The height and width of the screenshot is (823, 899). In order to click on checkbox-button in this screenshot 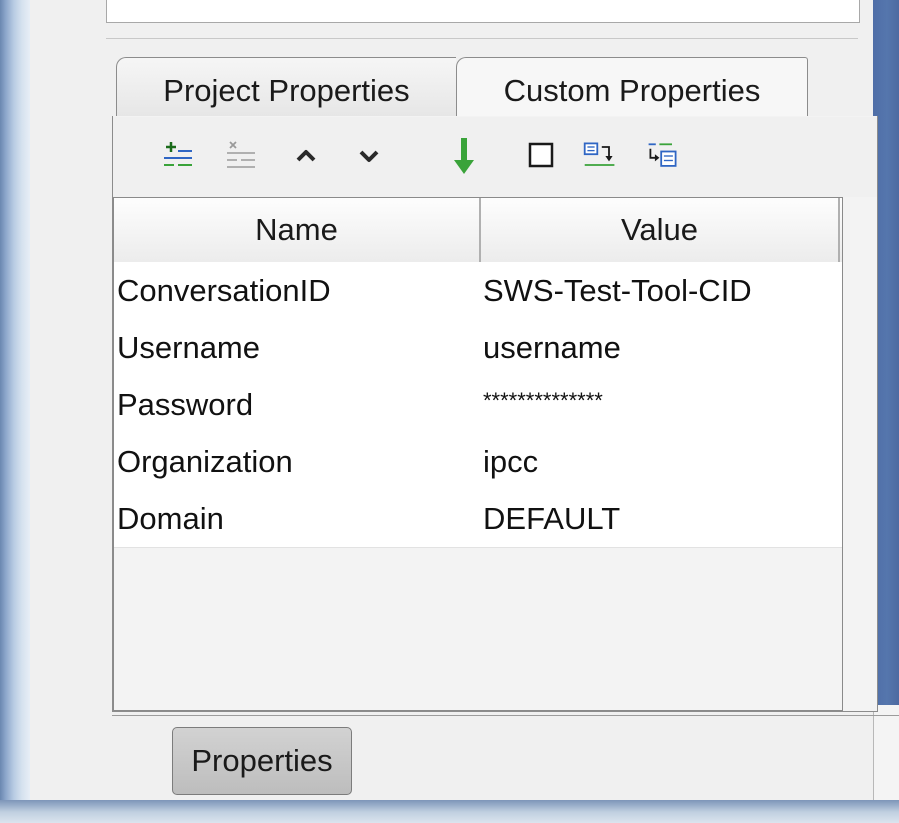, I will do `click(542, 156)`.